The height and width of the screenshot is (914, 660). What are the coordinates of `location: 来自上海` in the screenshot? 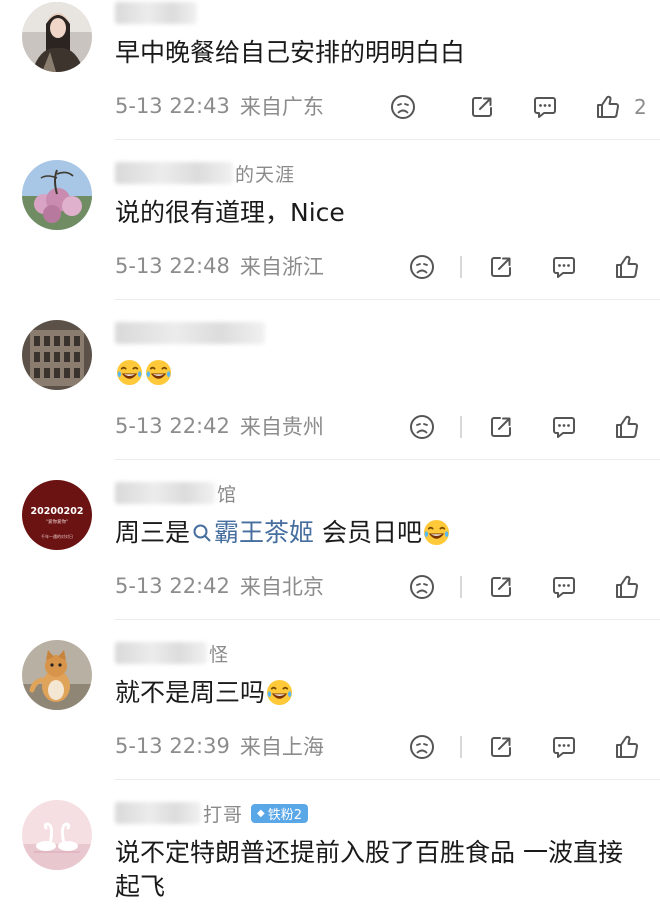 It's located at (281, 747).